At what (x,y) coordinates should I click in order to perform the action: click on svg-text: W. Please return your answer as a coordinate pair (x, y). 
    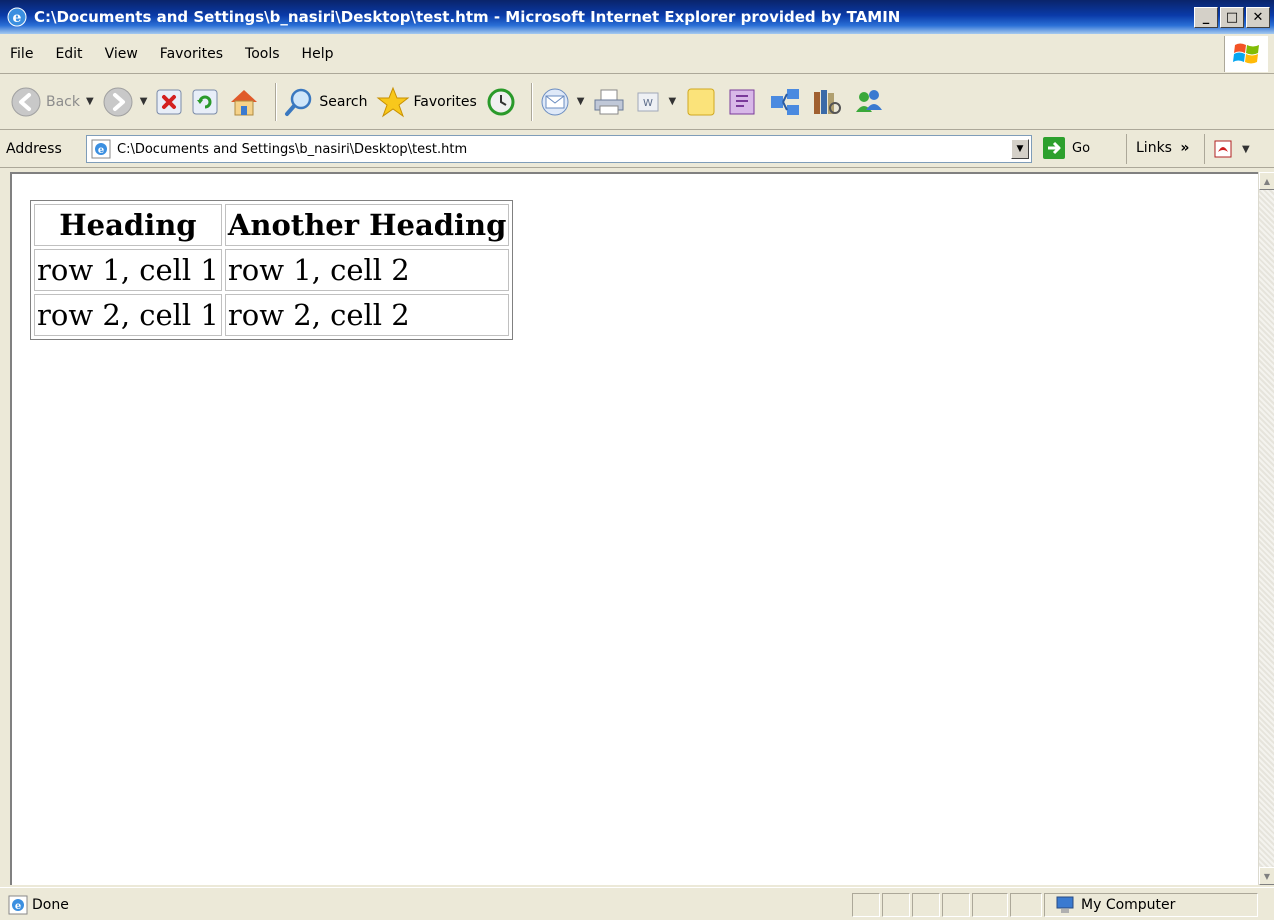
    Looking at the image, I should click on (649, 103).